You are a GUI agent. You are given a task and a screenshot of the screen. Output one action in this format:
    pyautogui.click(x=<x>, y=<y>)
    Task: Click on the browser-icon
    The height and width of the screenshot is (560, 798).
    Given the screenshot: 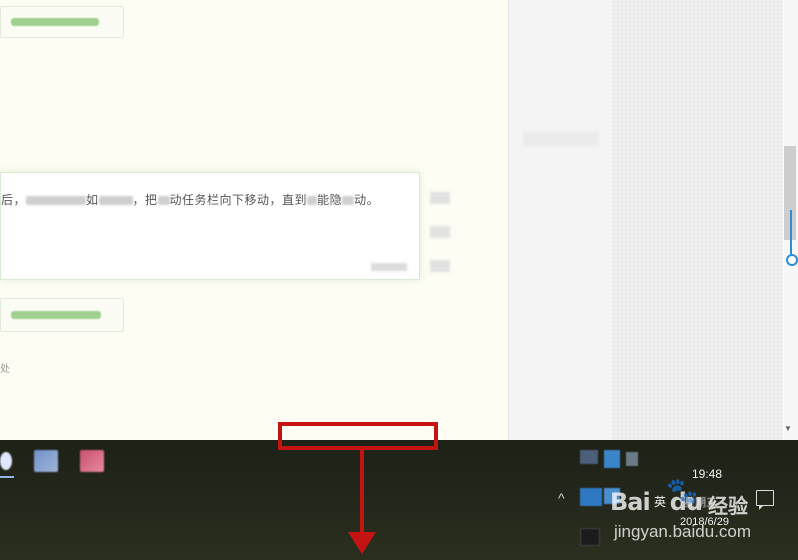 What is the action you would take?
    pyautogui.click(x=6, y=461)
    